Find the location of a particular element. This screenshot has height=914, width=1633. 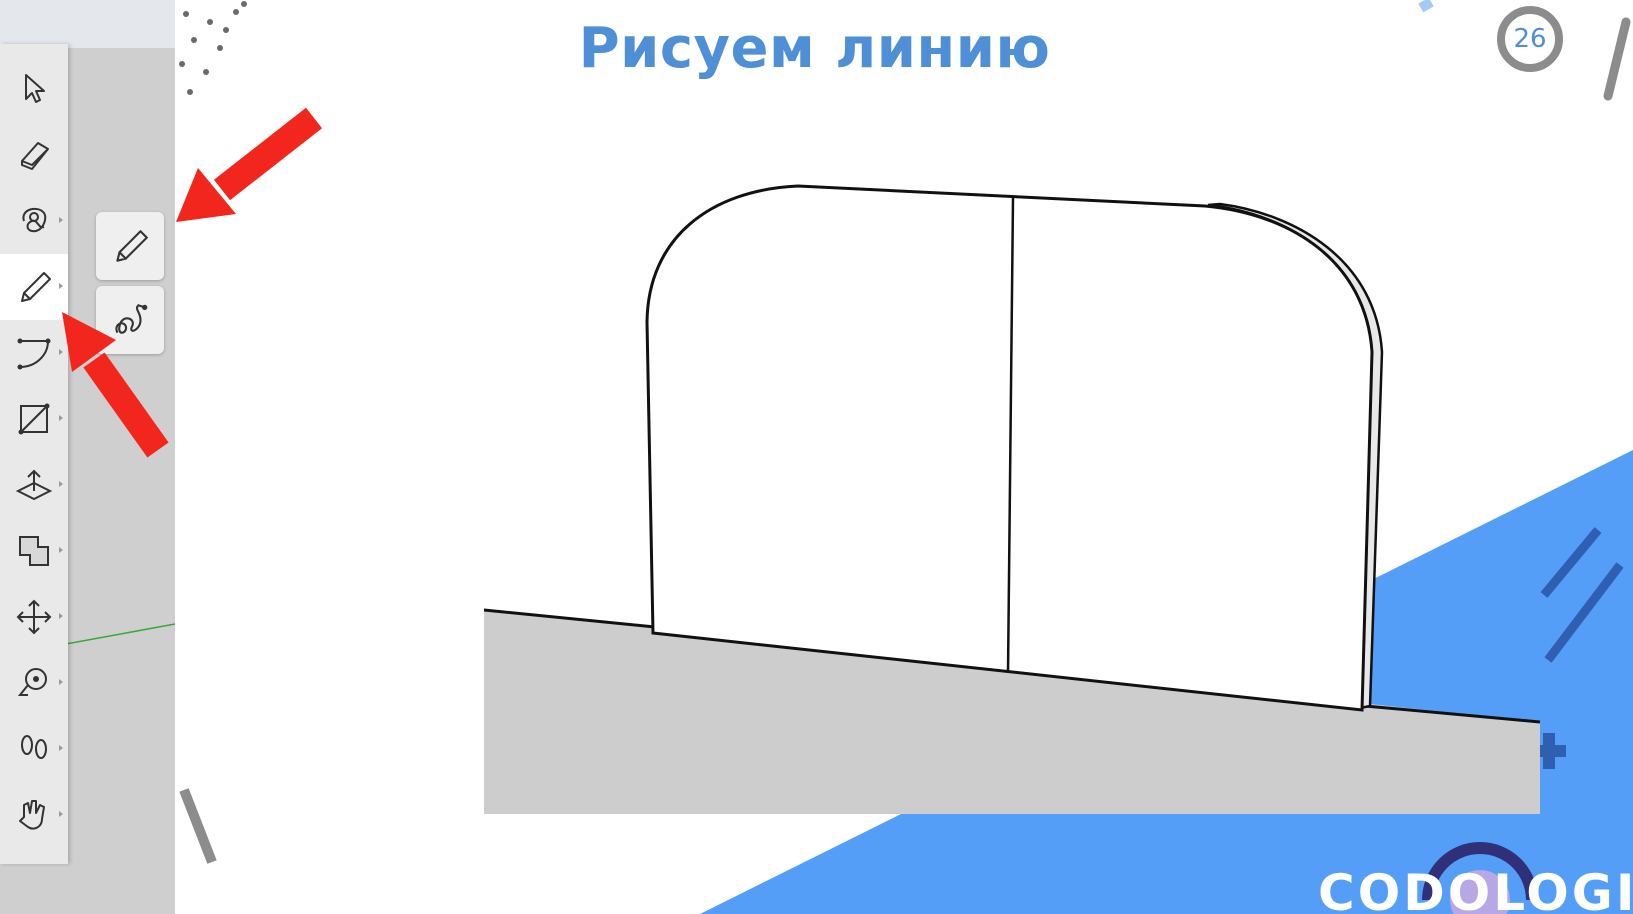

slide-title: Рисуем линию is located at coordinates (814, 48).